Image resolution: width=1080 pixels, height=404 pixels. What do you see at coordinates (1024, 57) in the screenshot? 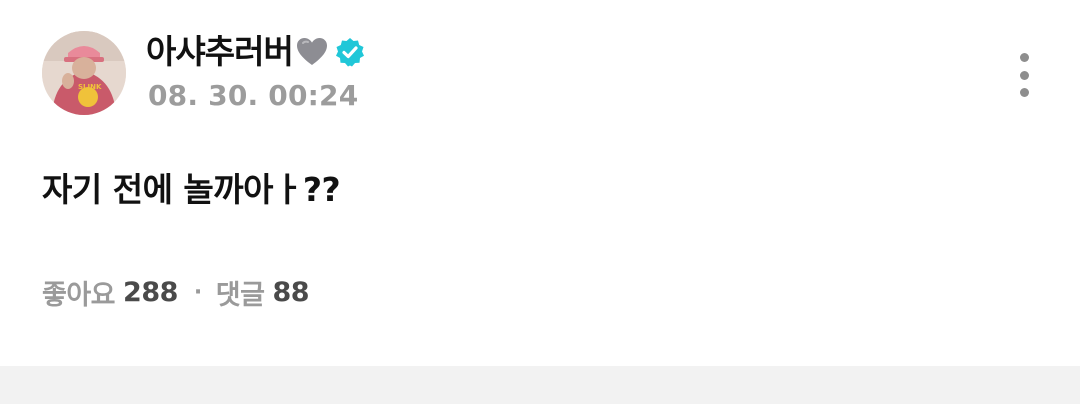
I see `more-vertical-icon` at bounding box center [1024, 57].